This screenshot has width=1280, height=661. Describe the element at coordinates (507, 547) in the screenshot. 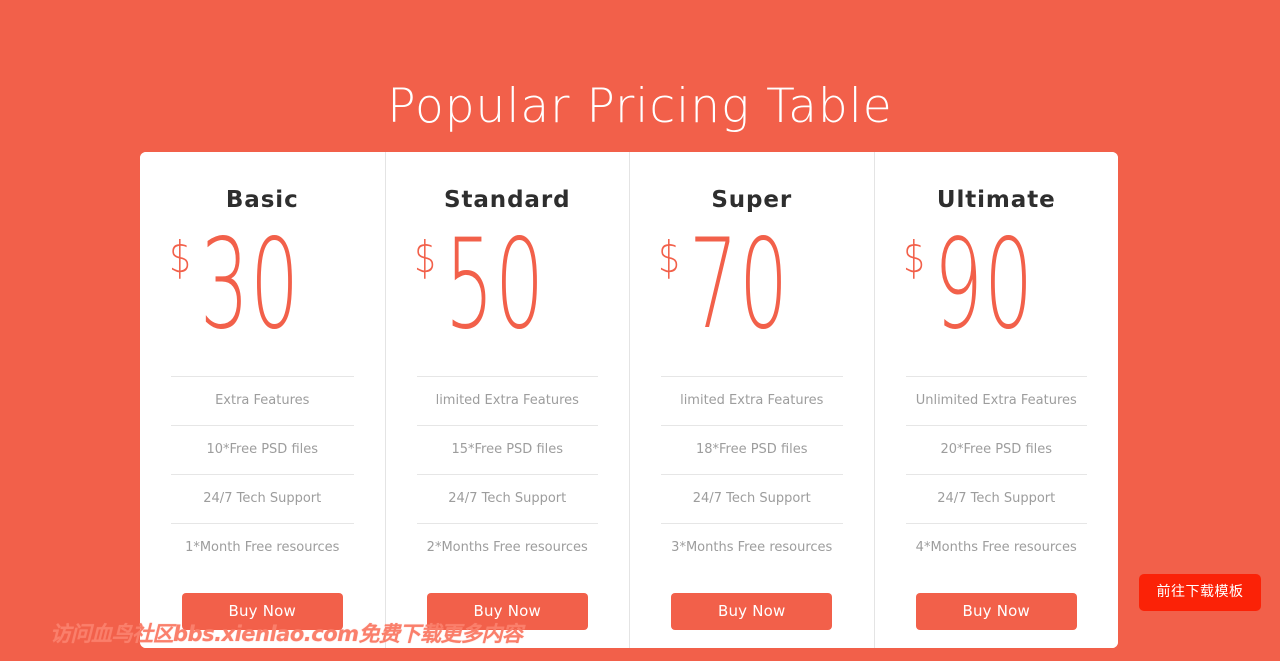

I see `feature-item: 2*Months Free resources` at that location.